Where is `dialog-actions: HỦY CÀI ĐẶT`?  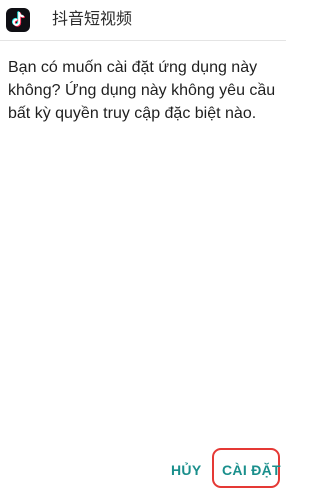 dialog-actions: HỦY CÀI ĐẶT is located at coordinates (143, 468).